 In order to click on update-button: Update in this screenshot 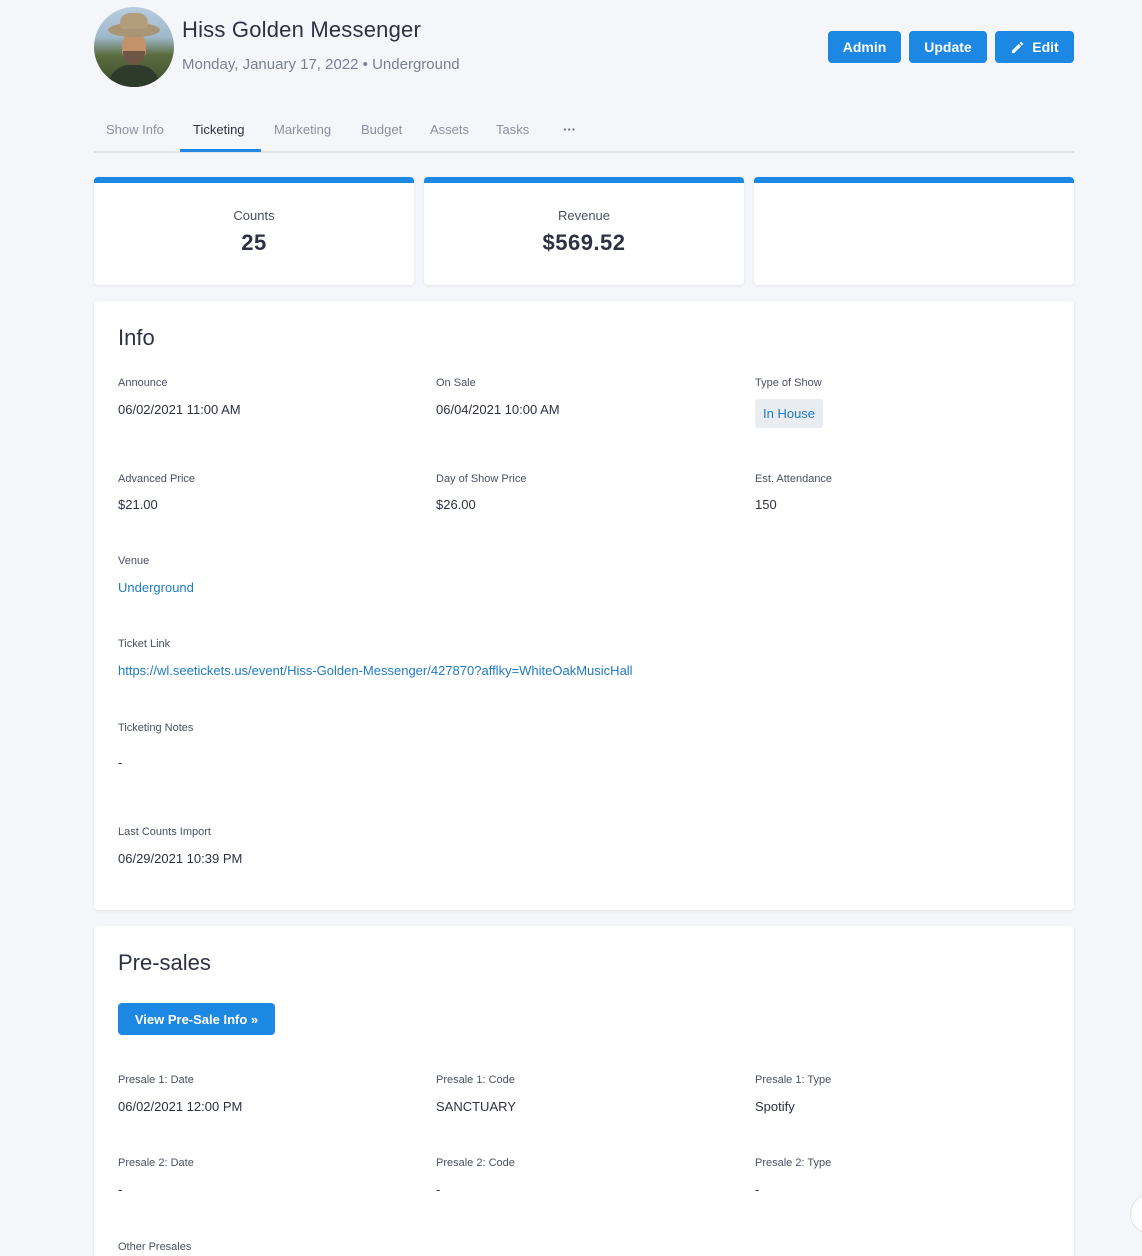, I will do `click(948, 47)`.